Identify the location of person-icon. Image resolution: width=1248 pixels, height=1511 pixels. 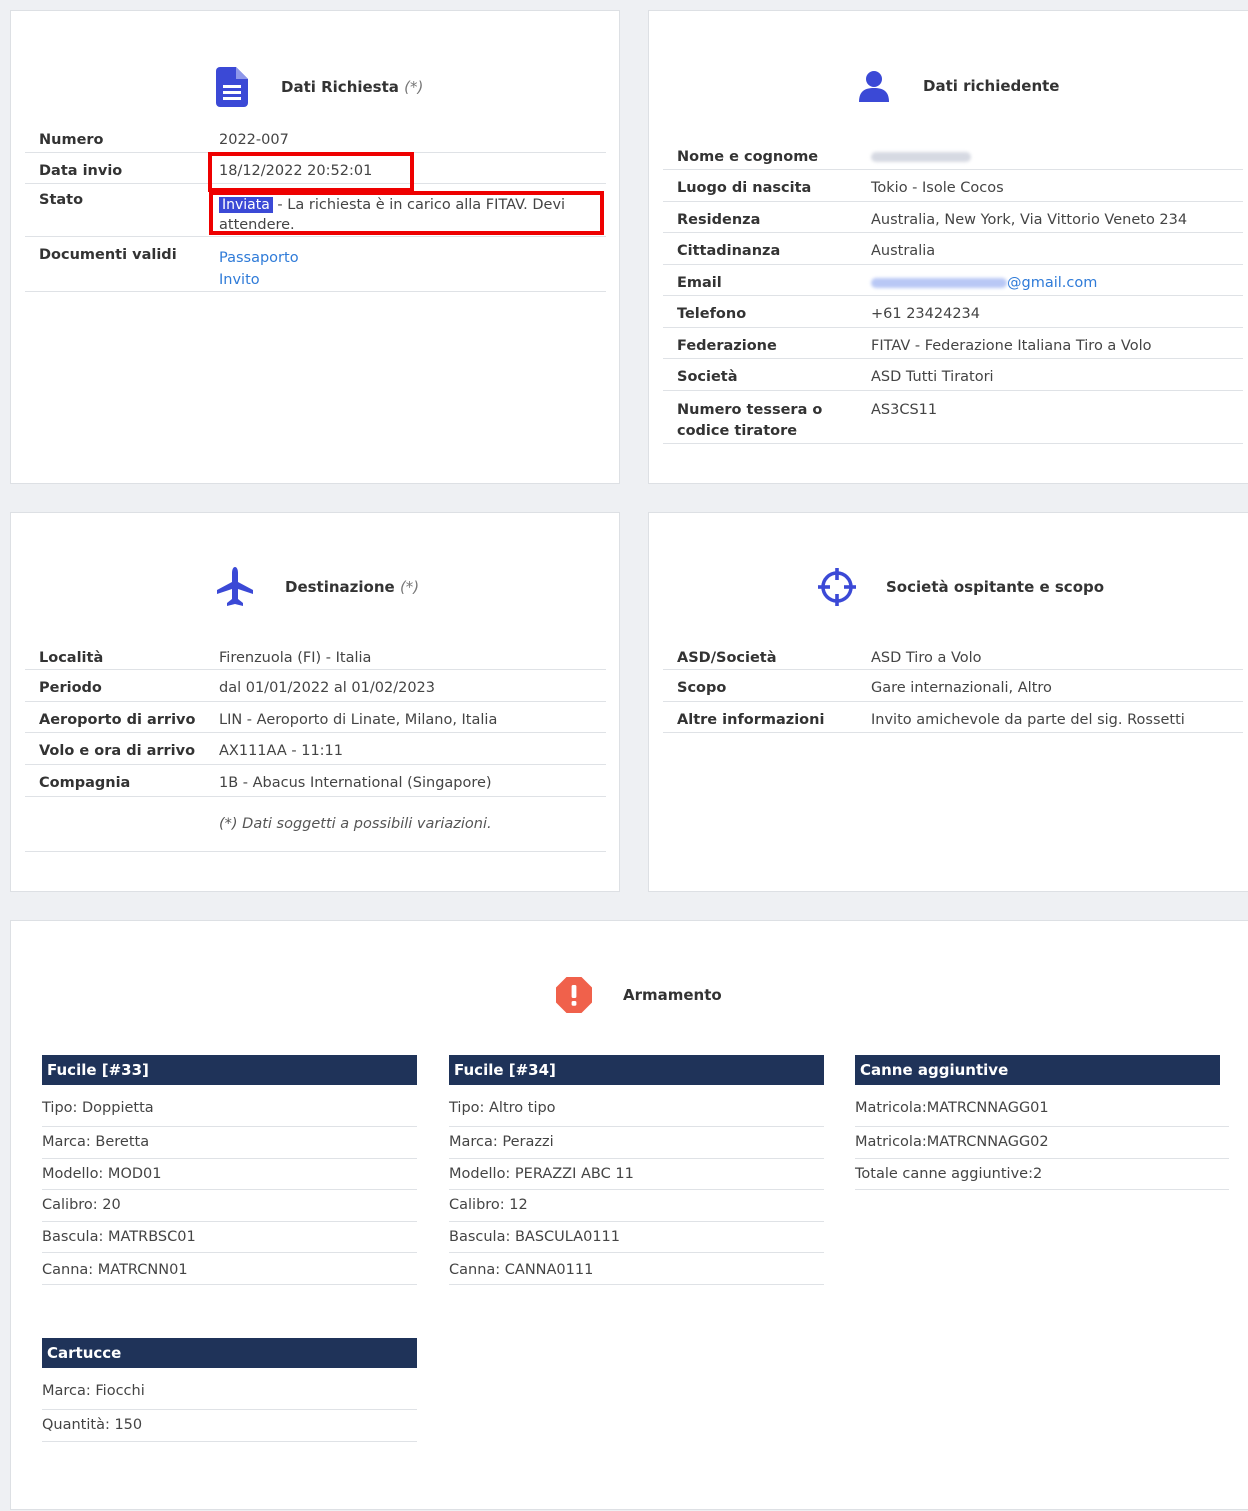
(874, 86).